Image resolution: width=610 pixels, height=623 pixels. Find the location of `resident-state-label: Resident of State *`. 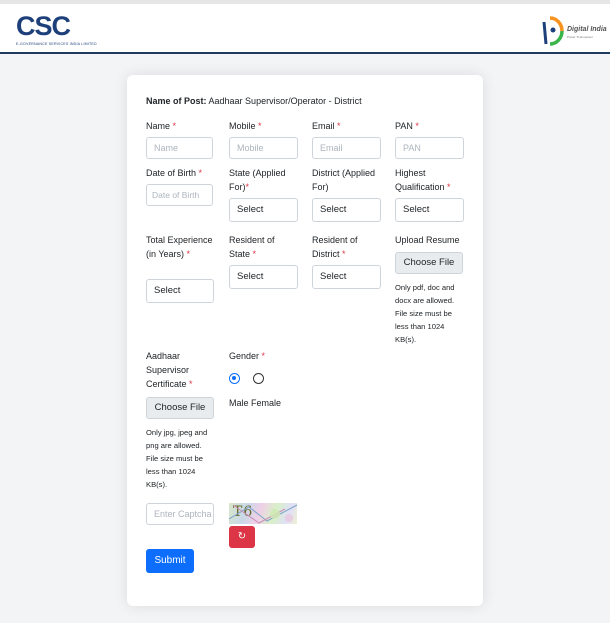

resident-state-label: Resident of State * is located at coordinates (252, 247).